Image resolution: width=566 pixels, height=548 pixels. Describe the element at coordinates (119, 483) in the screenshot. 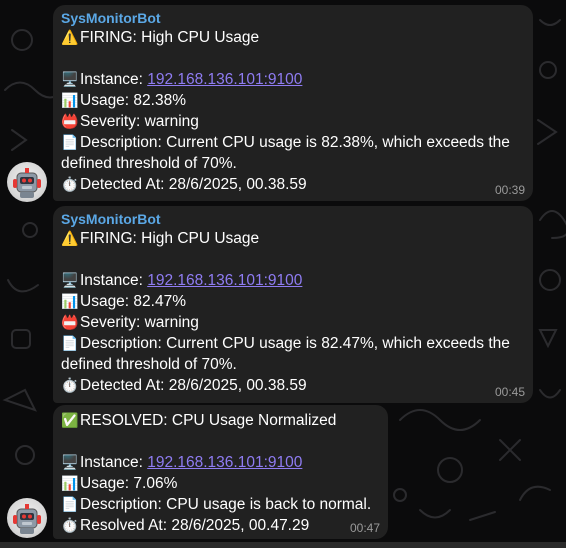

I see `usage-line: 📊 Usage: 7.06%` at that location.